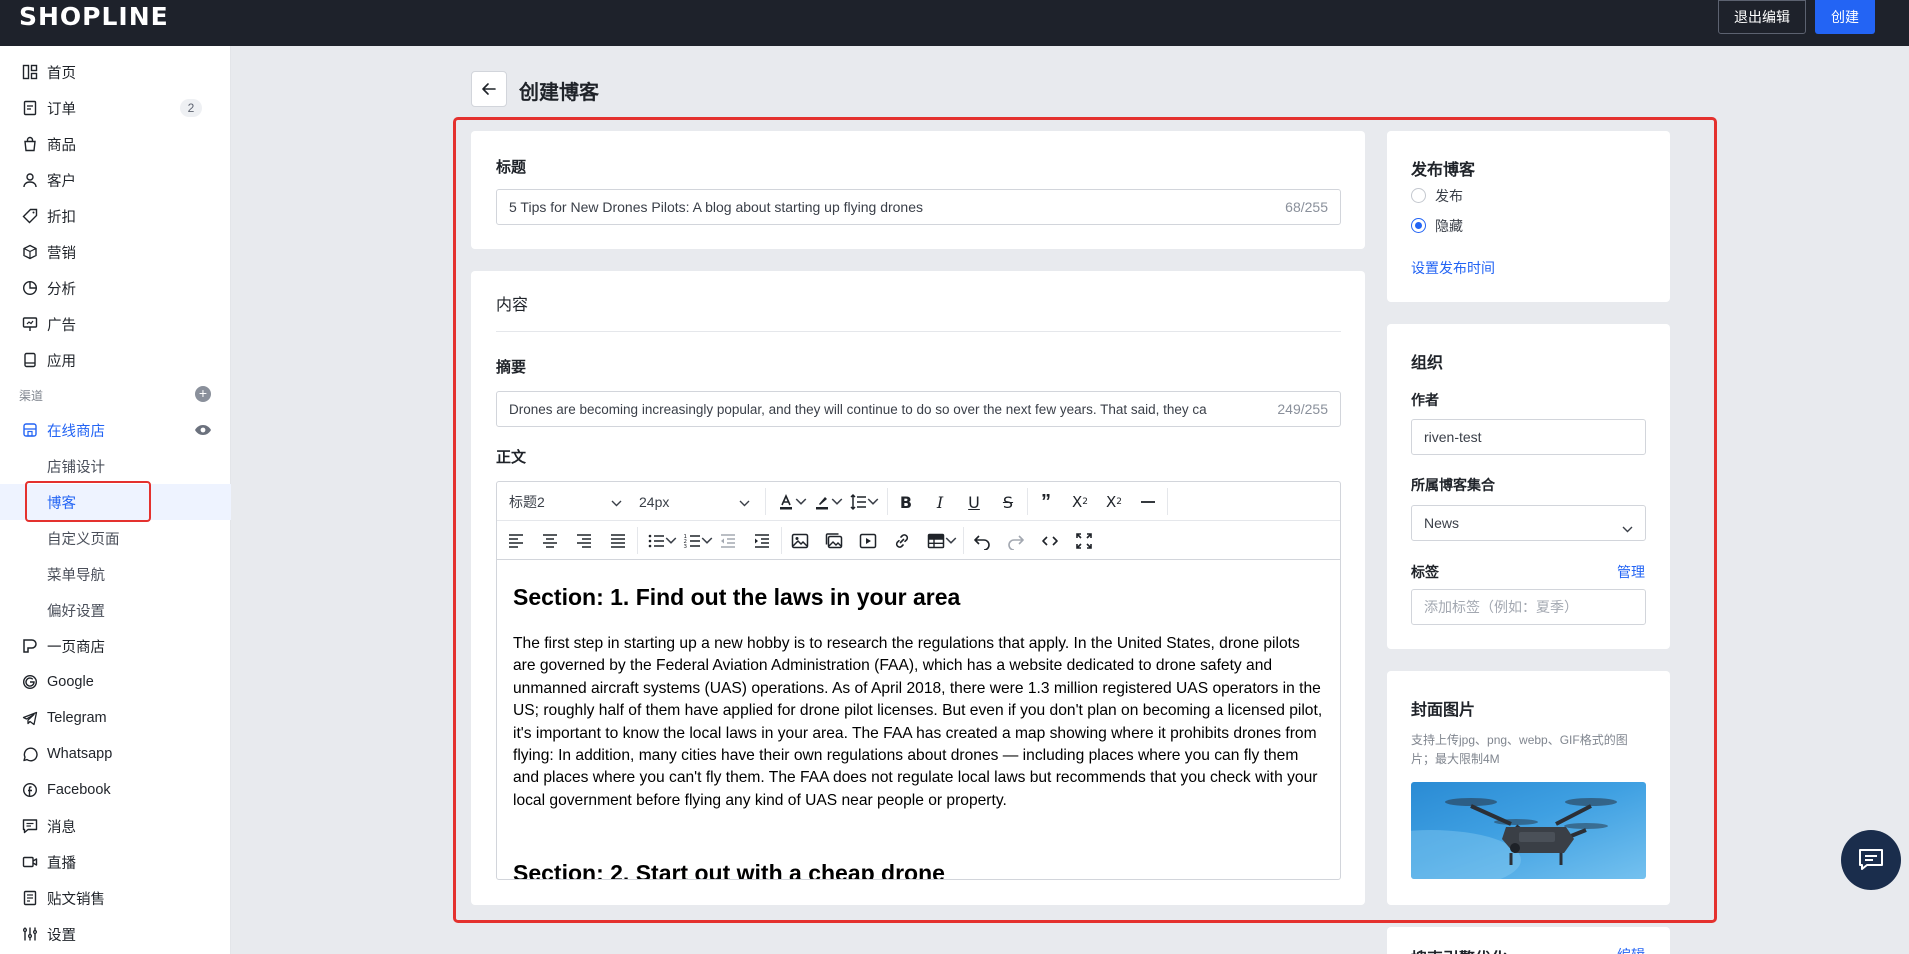 The image size is (1909, 954). I want to click on sidebar-item-label: 设置, so click(61, 935).